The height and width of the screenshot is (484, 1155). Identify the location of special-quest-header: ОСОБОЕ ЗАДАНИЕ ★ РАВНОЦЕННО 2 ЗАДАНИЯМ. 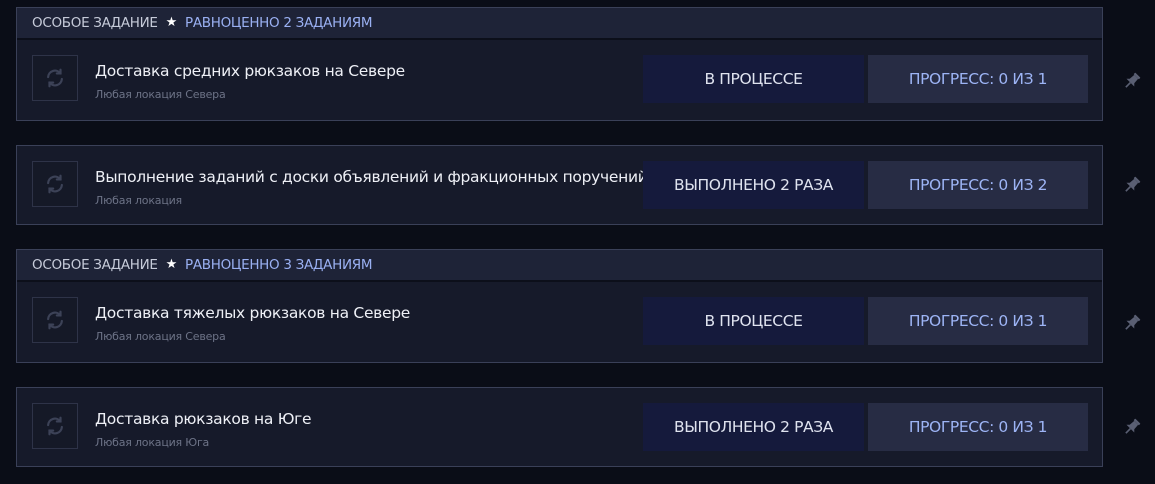
(559, 24).